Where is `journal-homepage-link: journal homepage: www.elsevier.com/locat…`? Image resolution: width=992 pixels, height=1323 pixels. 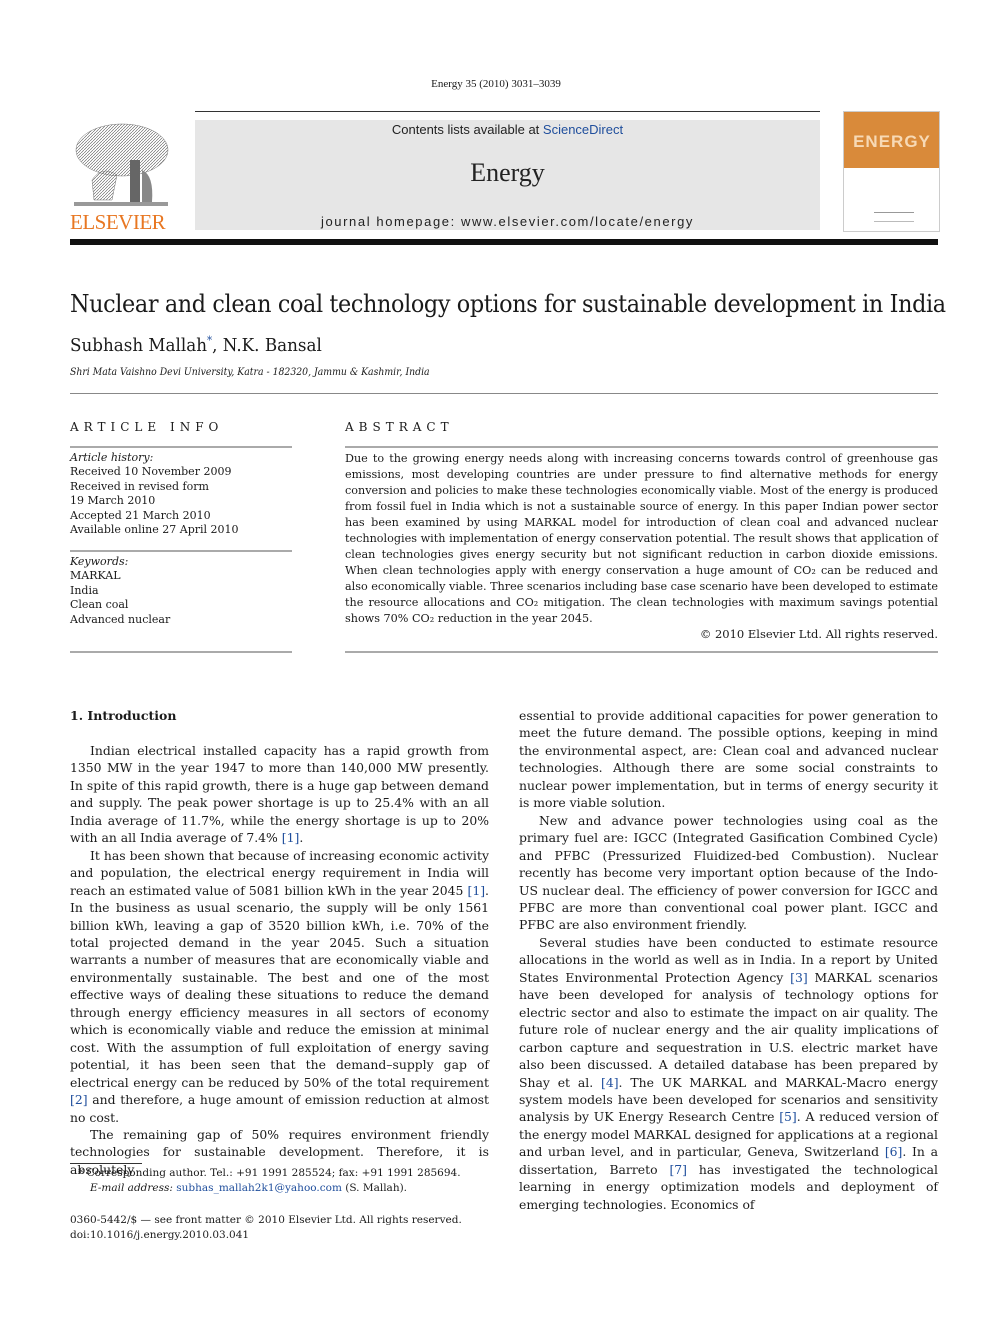 journal-homepage-link: journal homepage: www.elsevier.com/locat… is located at coordinates (507, 221).